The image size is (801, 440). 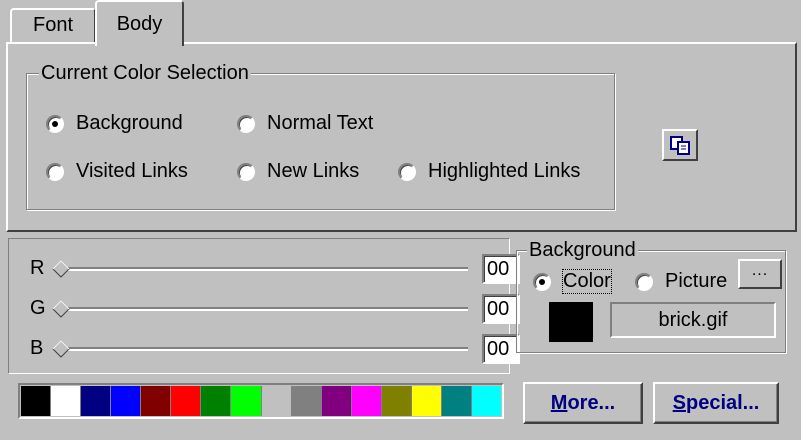 What do you see at coordinates (501, 269) in the screenshot?
I see `red-value-field: 00` at bounding box center [501, 269].